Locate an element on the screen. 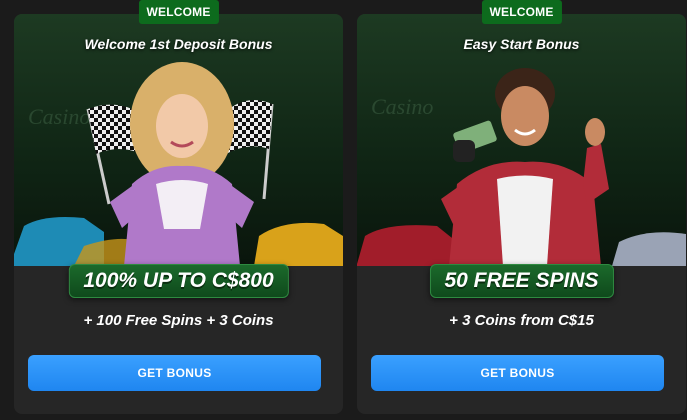 The width and height of the screenshot is (687, 420). bonus-offer-banner: 100% UP TO C$800 is located at coordinates (178, 281).